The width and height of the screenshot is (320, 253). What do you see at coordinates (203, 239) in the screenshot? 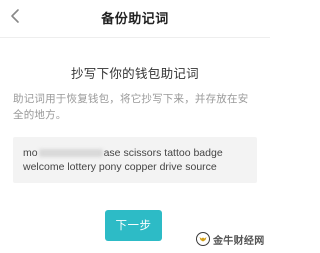
I see `bull-logo-icon` at bounding box center [203, 239].